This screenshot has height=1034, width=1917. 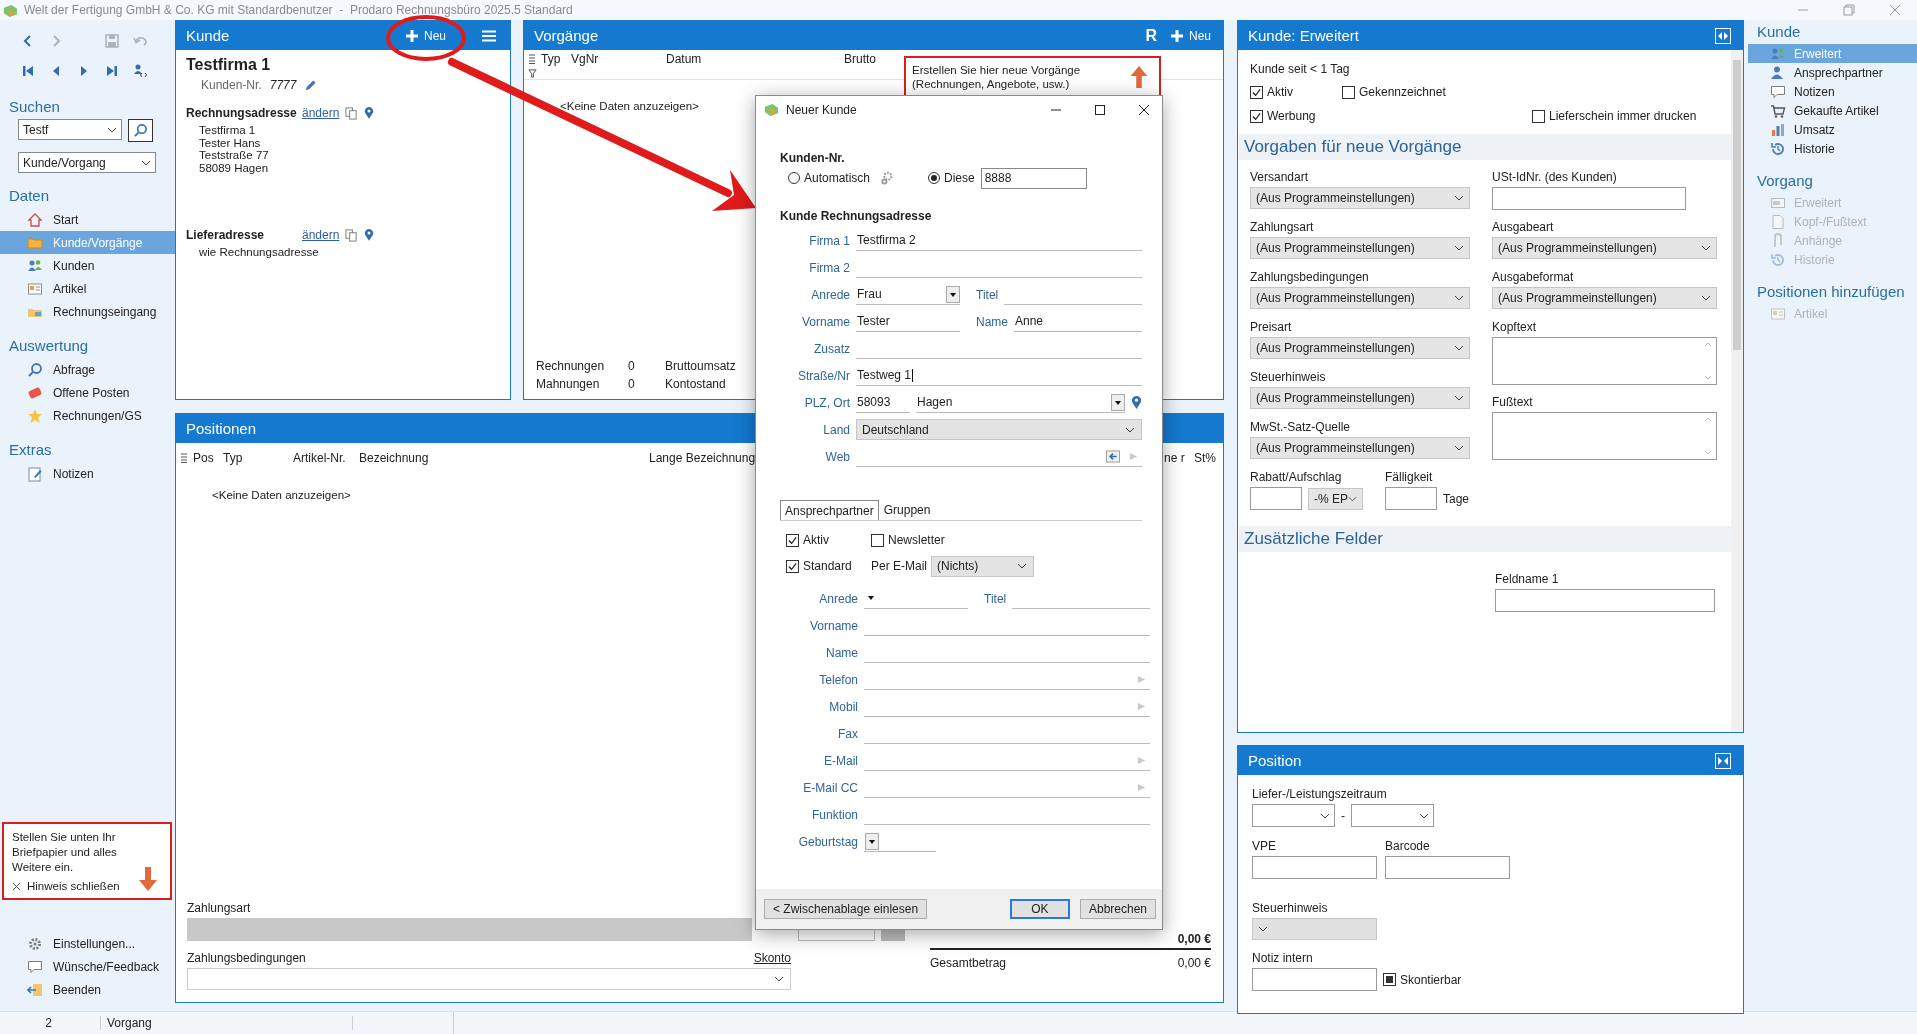 I want to click on sidebar-item: Abfrage, so click(x=87, y=369).